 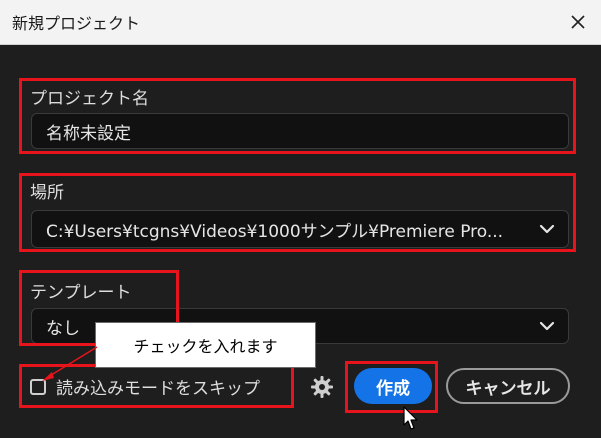 What do you see at coordinates (76, 23) in the screenshot?
I see `window-title: 新規プロジェクト` at bounding box center [76, 23].